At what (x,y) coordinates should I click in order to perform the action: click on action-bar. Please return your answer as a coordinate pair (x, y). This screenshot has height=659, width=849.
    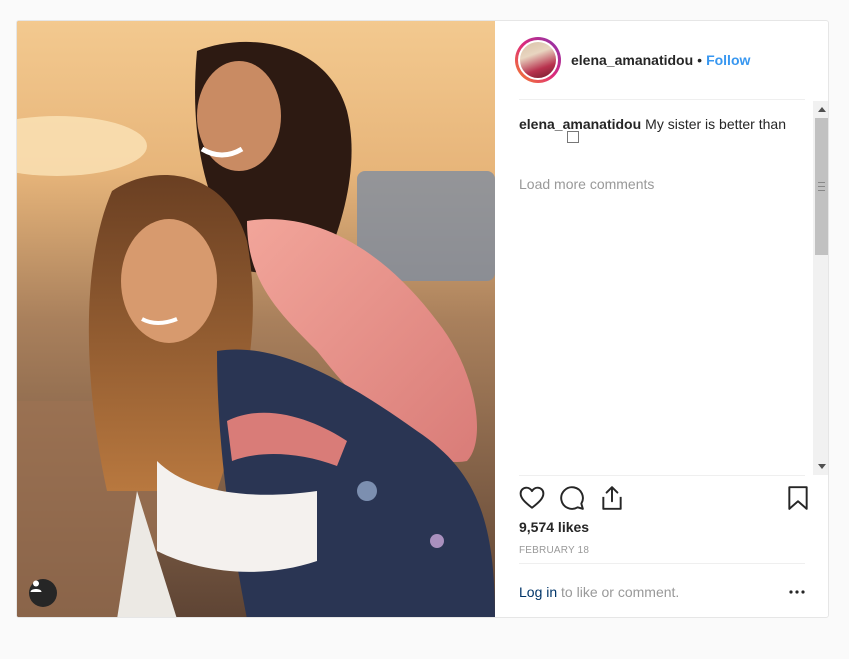
    Looking at the image, I should click on (664, 499).